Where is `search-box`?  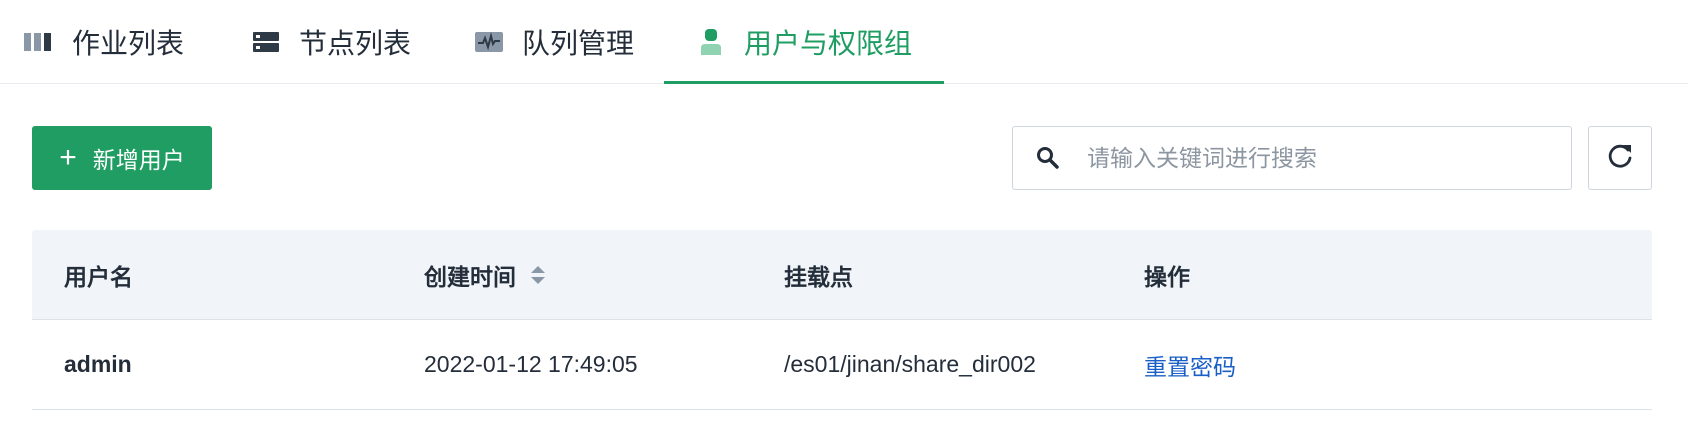 search-box is located at coordinates (1292, 158).